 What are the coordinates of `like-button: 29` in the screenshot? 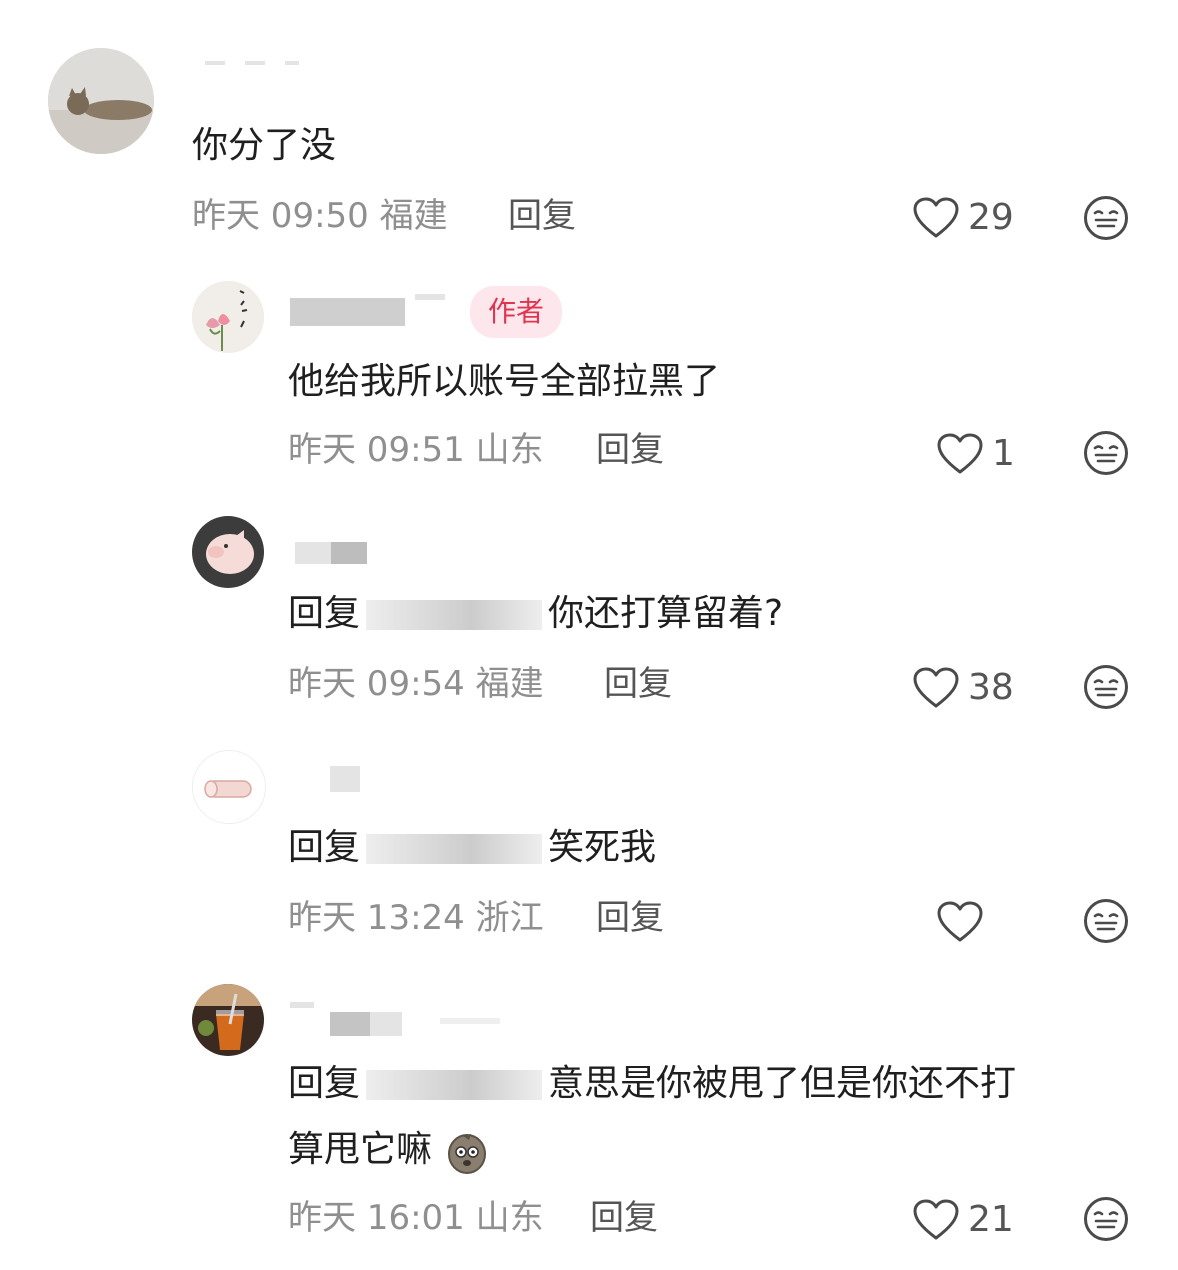 It's located at (963, 218).